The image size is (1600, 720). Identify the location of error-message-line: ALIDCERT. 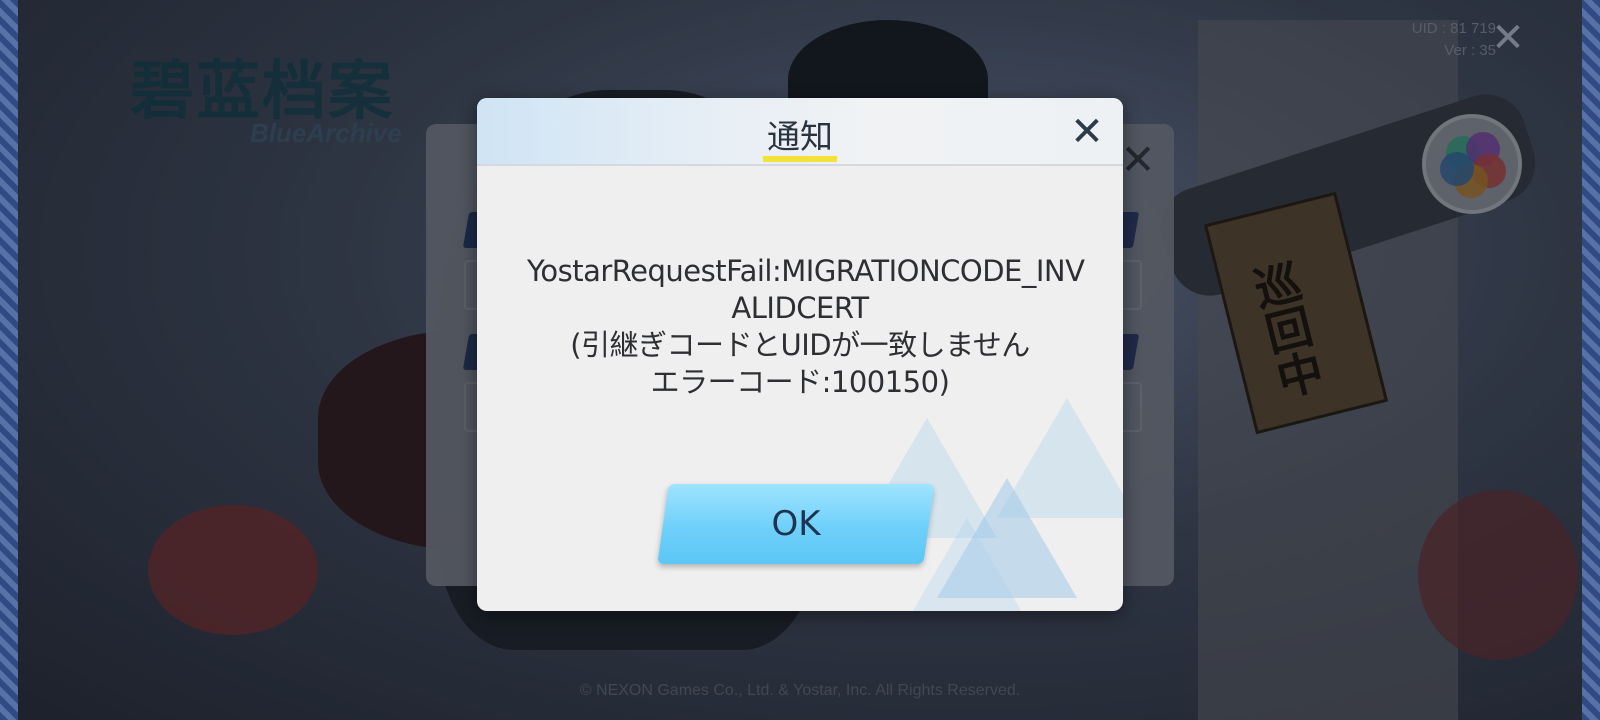
(800, 308).